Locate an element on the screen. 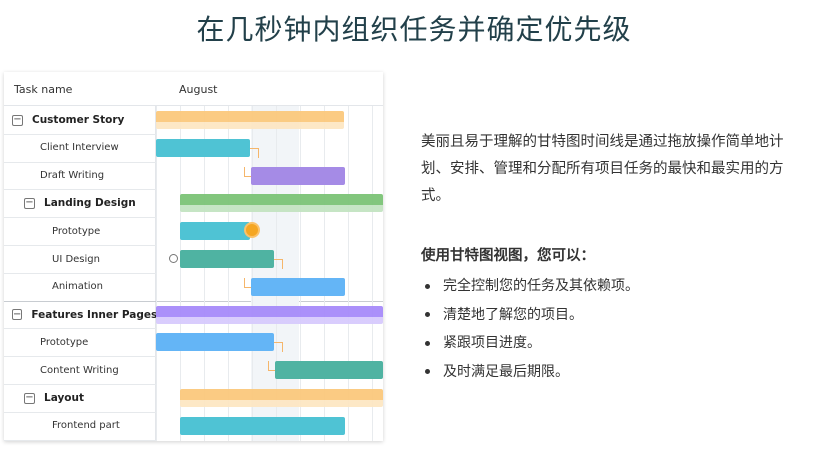  draft-writing-bar is located at coordinates (298, 175).